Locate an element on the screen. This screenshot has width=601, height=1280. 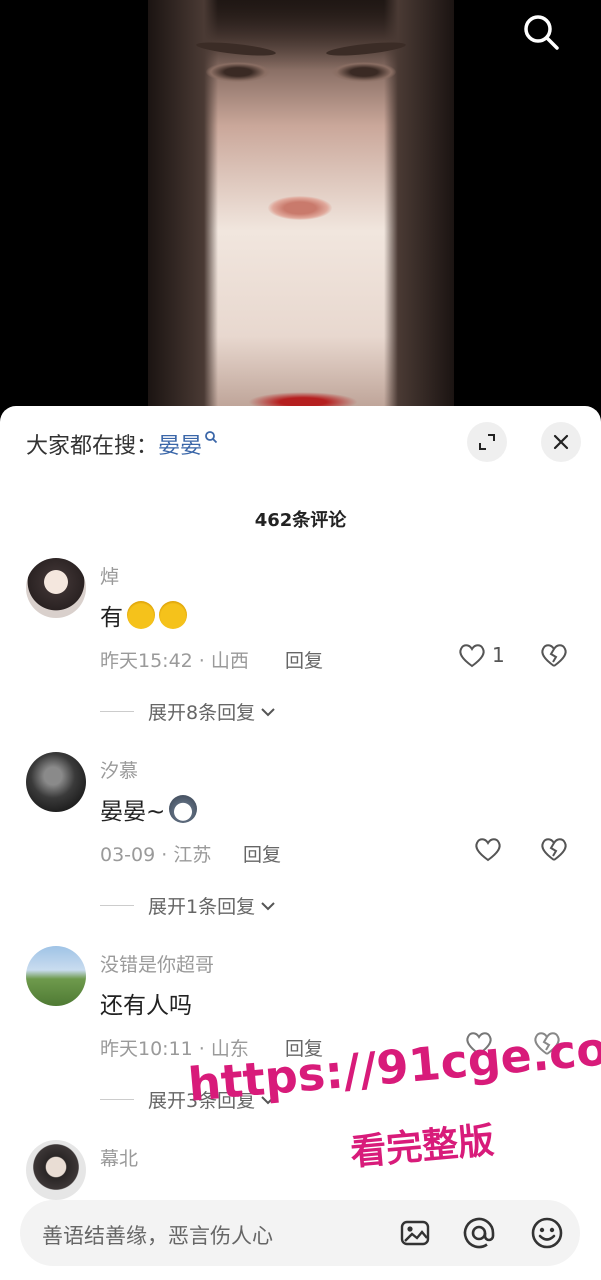
search-button is located at coordinates (541, 32).